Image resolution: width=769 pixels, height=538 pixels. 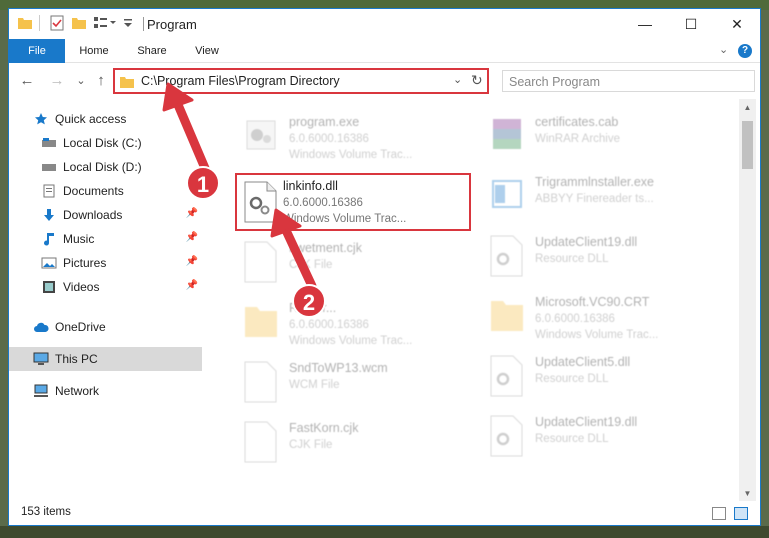 What do you see at coordinates (77, 391) in the screenshot?
I see `sidebar-item-label: Network` at bounding box center [77, 391].